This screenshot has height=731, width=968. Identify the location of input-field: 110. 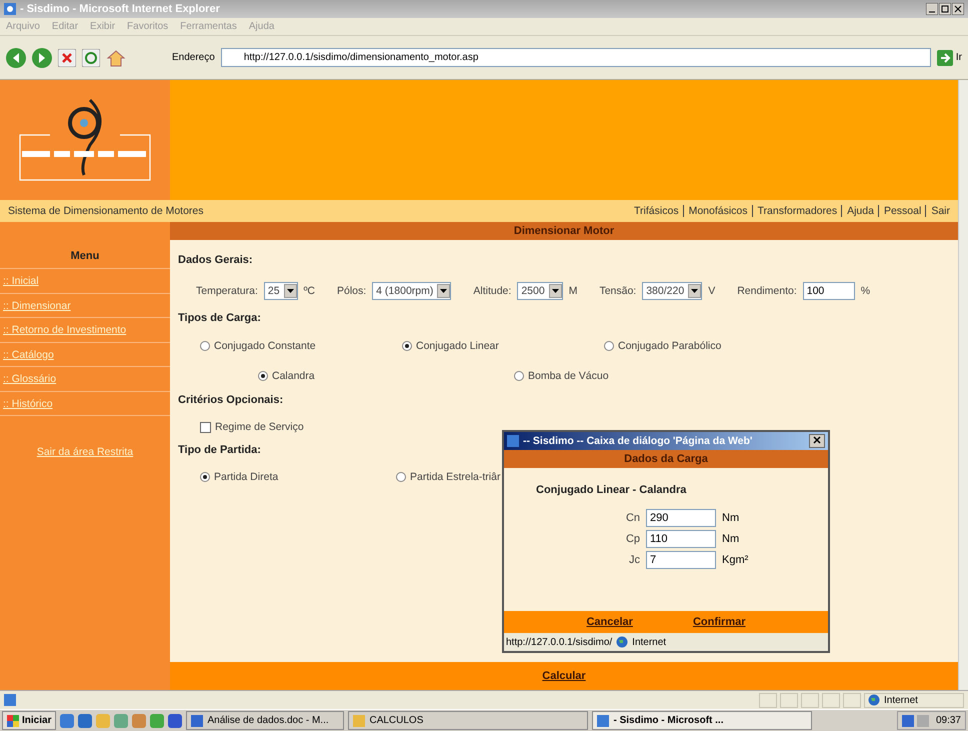
(681, 539).